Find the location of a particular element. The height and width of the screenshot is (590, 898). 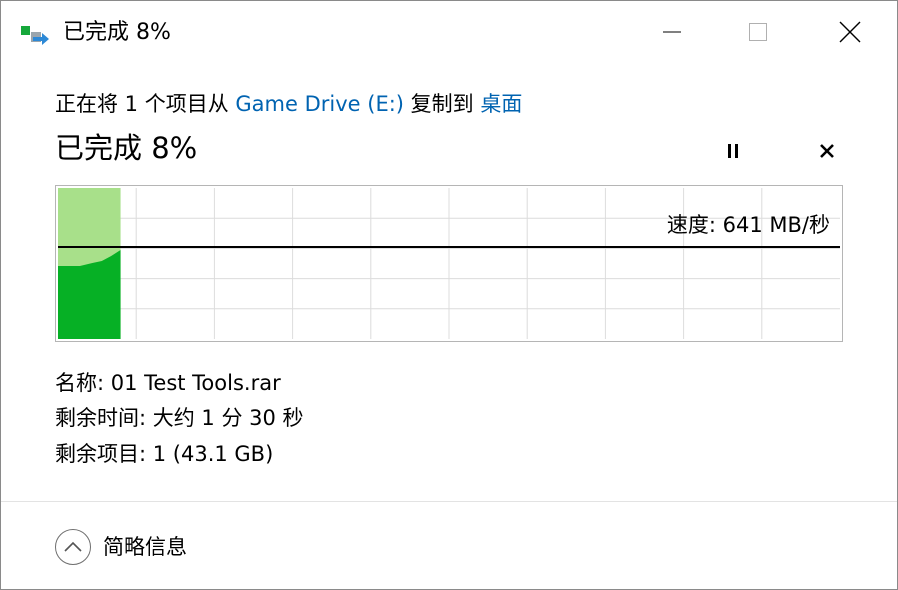

minimize-icon is located at coordinates (672, 32).